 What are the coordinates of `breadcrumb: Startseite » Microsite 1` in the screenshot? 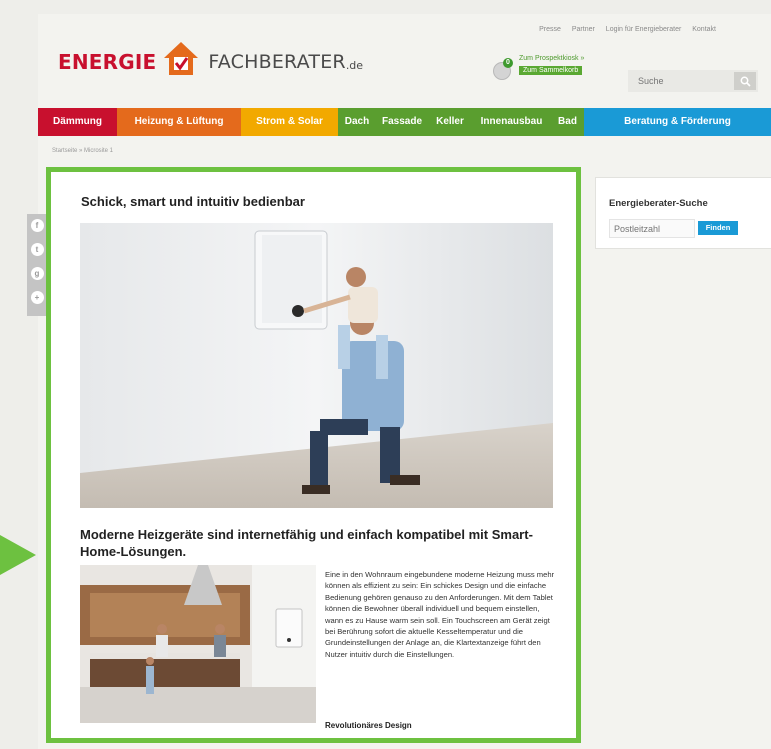 It's located at (82, 151).